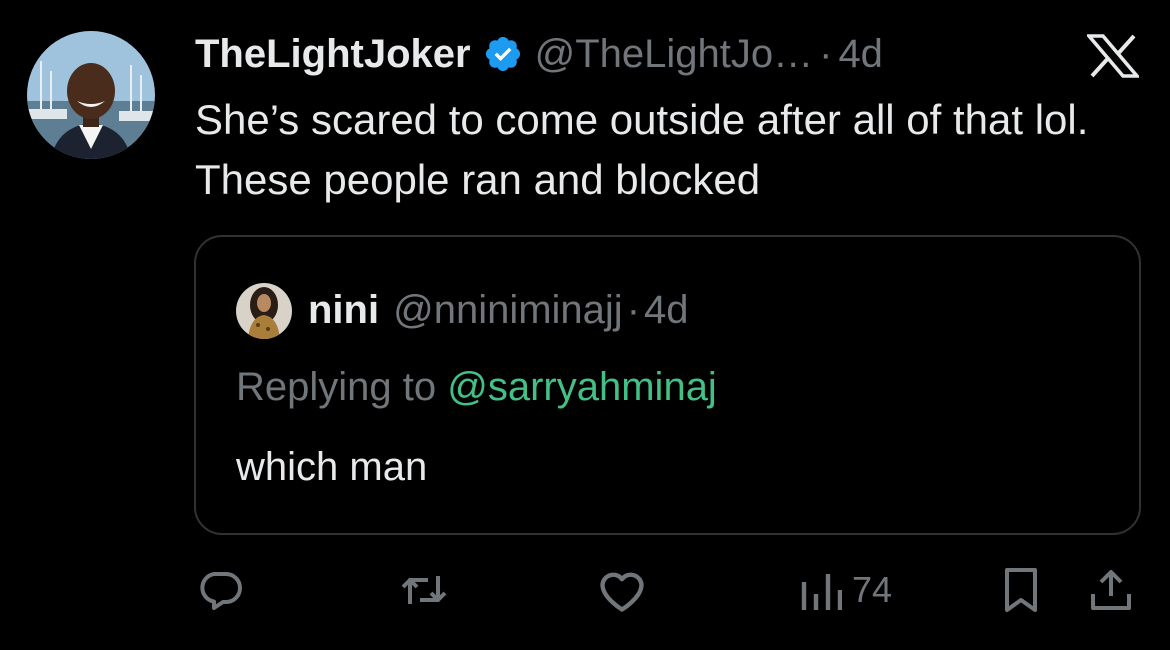 The width and height of the screenshot is (1170, 650). I want to click on quoted-tweet-header: nini @nniniminajj · 4d, so click(498, 310).